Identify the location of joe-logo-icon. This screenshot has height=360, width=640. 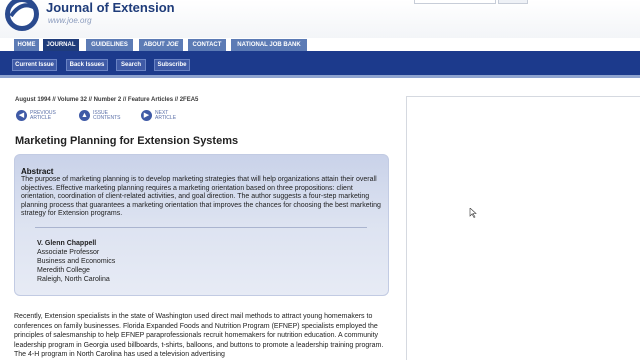
(22, 17).